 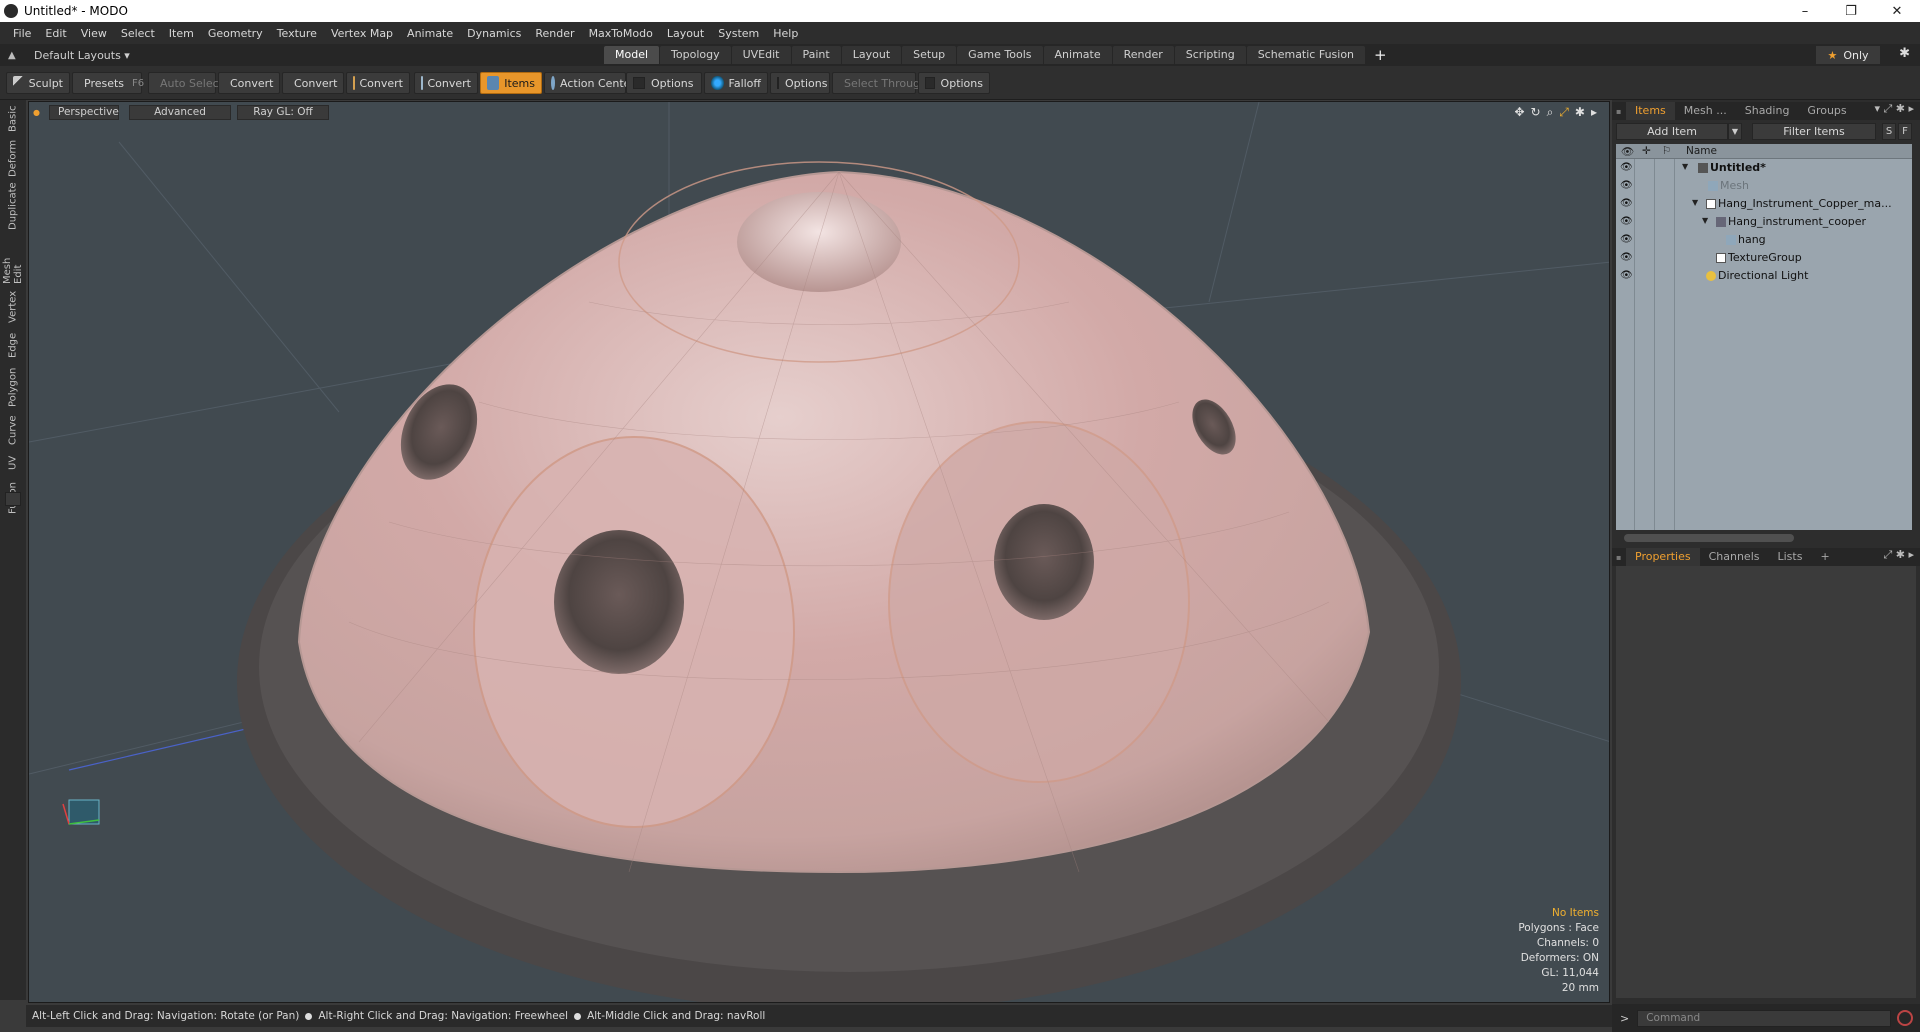 What do you see at coordinates (1767, 111) in the screenshot?
I see `tab-shading: Shading` at bounding box center [1767, 111].